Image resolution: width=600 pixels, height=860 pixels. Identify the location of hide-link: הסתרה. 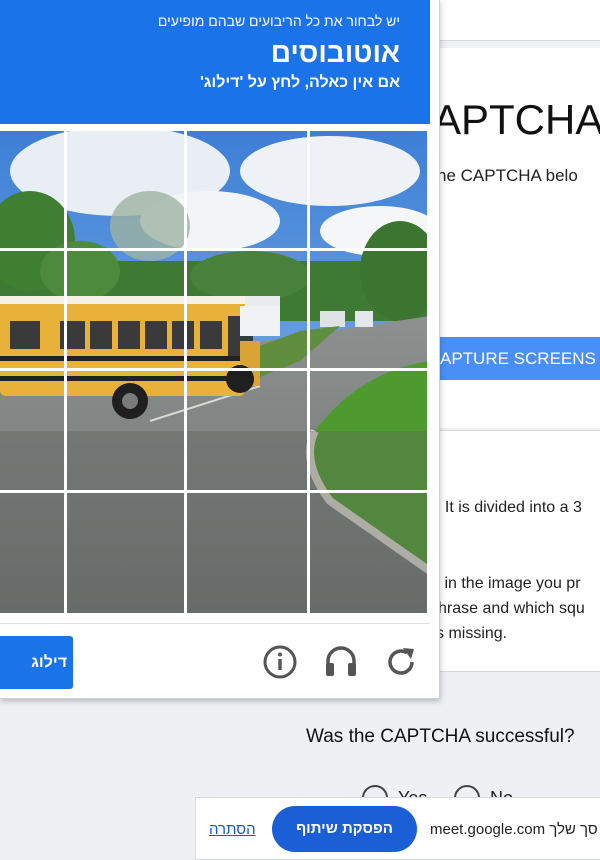
(232, 829).